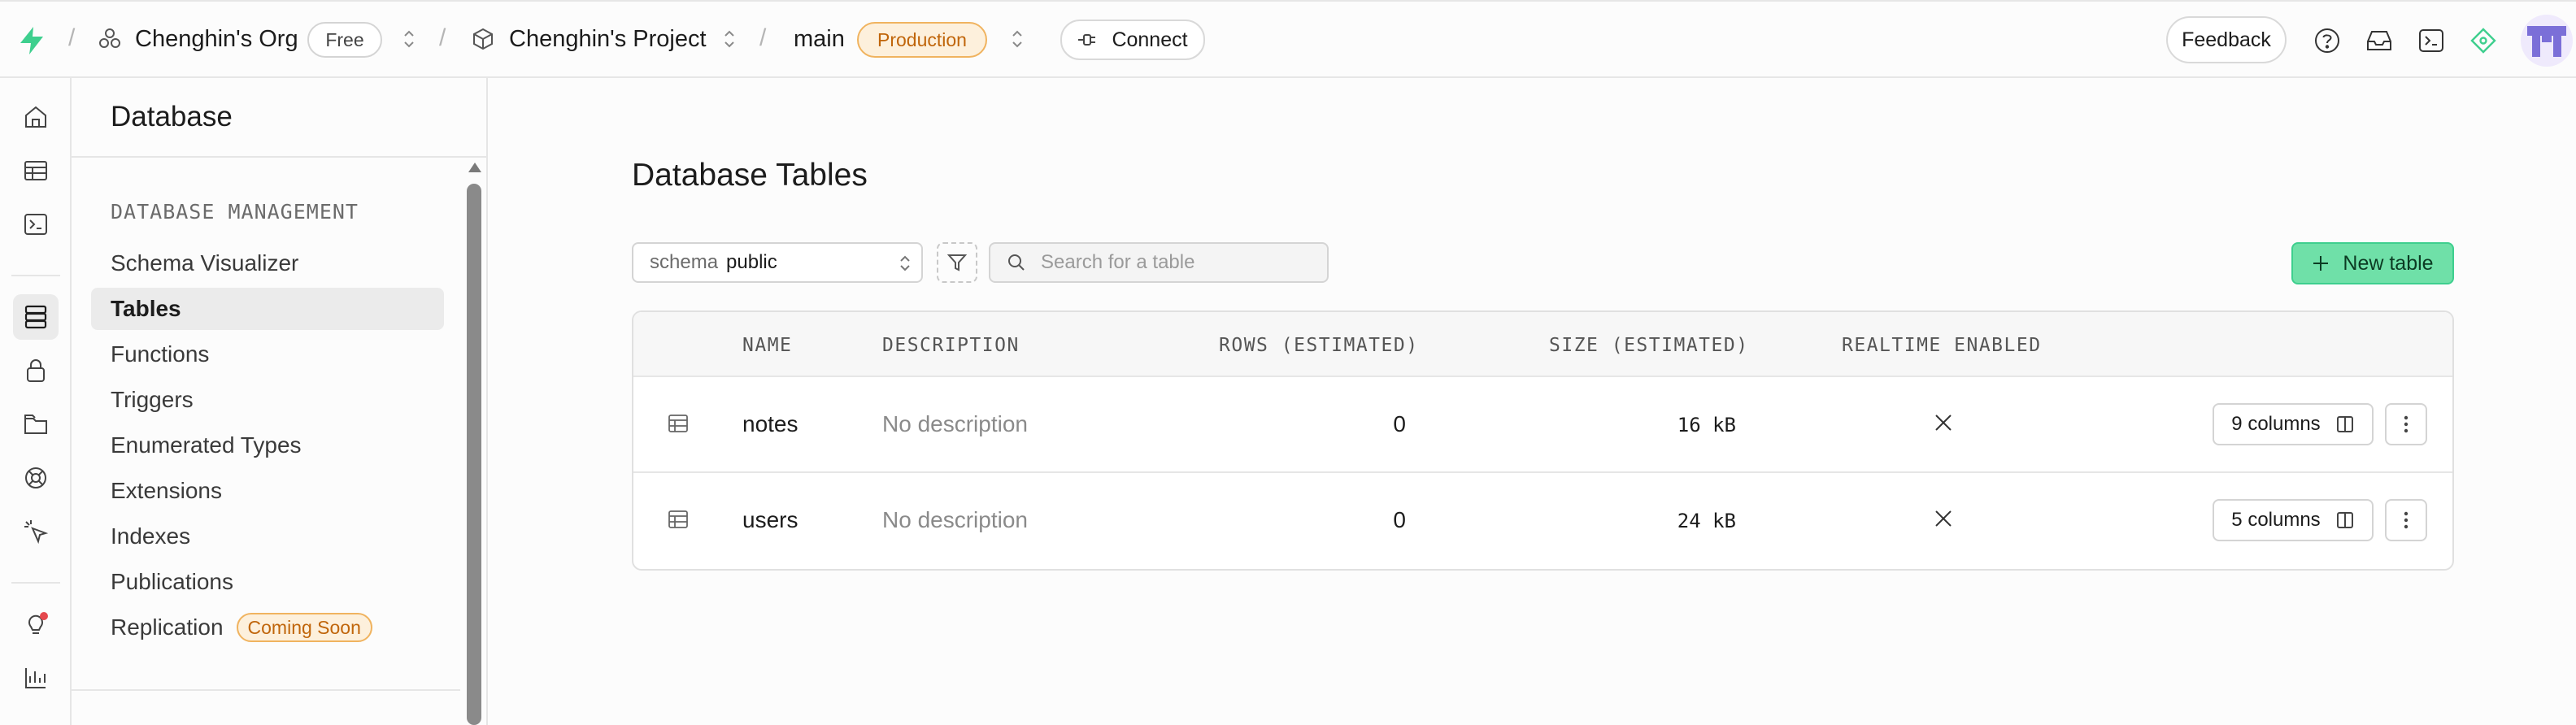 The height and width of the screenshot is (725, 2576). What do you see at coordinates (906, 263) in the screenshot?
I see `chevron-up-down-icon` at bounding box center [906, 263].